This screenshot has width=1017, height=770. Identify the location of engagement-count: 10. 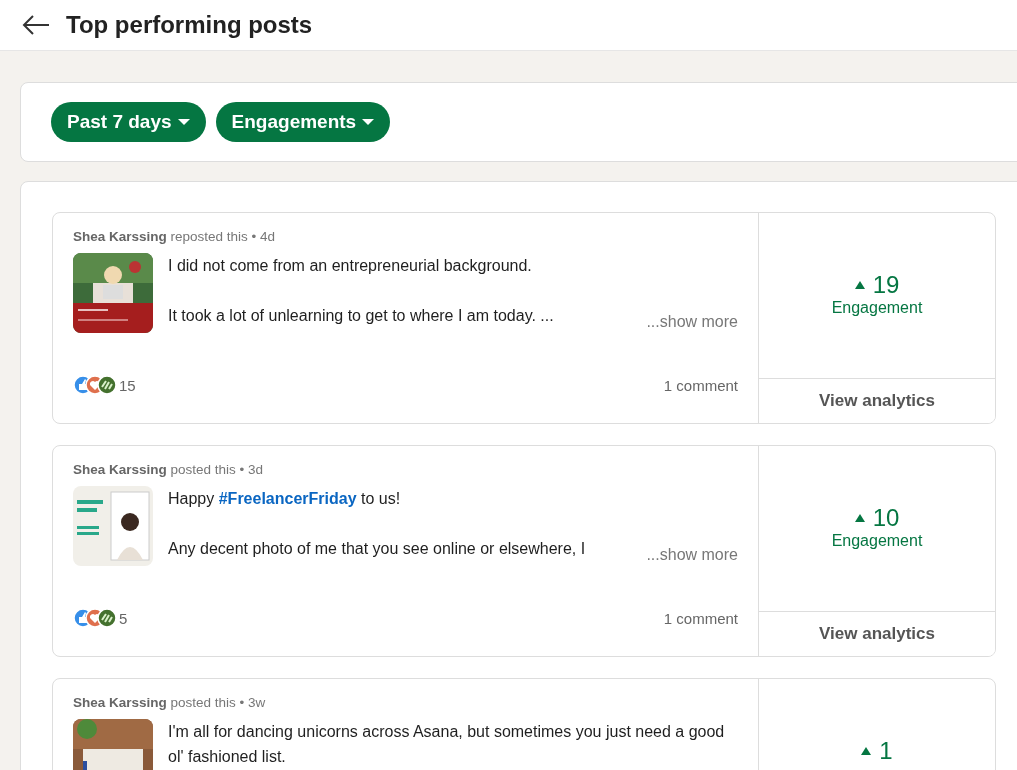
(886, 518).